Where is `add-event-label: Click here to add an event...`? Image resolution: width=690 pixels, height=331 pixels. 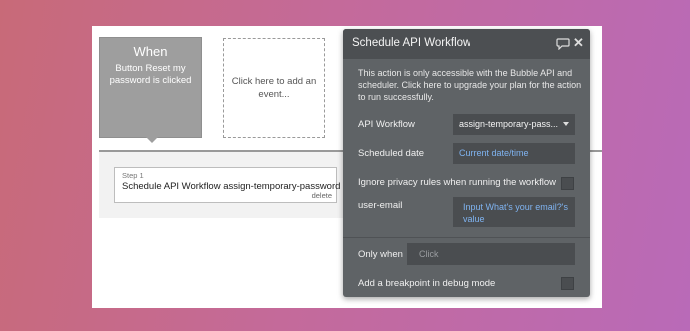 add-event-label: Click here to add an event... is located at coordinates (274, 88).